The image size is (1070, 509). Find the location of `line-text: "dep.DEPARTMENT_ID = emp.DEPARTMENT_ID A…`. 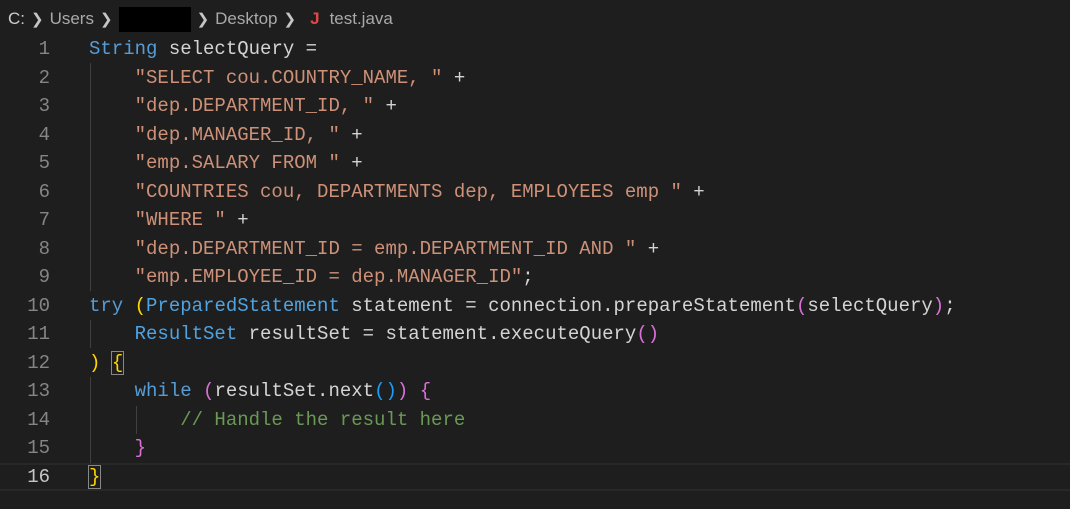

line-text: "dep.DEPARTMENT_ID = emp.DEPARTMENT_ID A… is located at coordinates (374, 249).